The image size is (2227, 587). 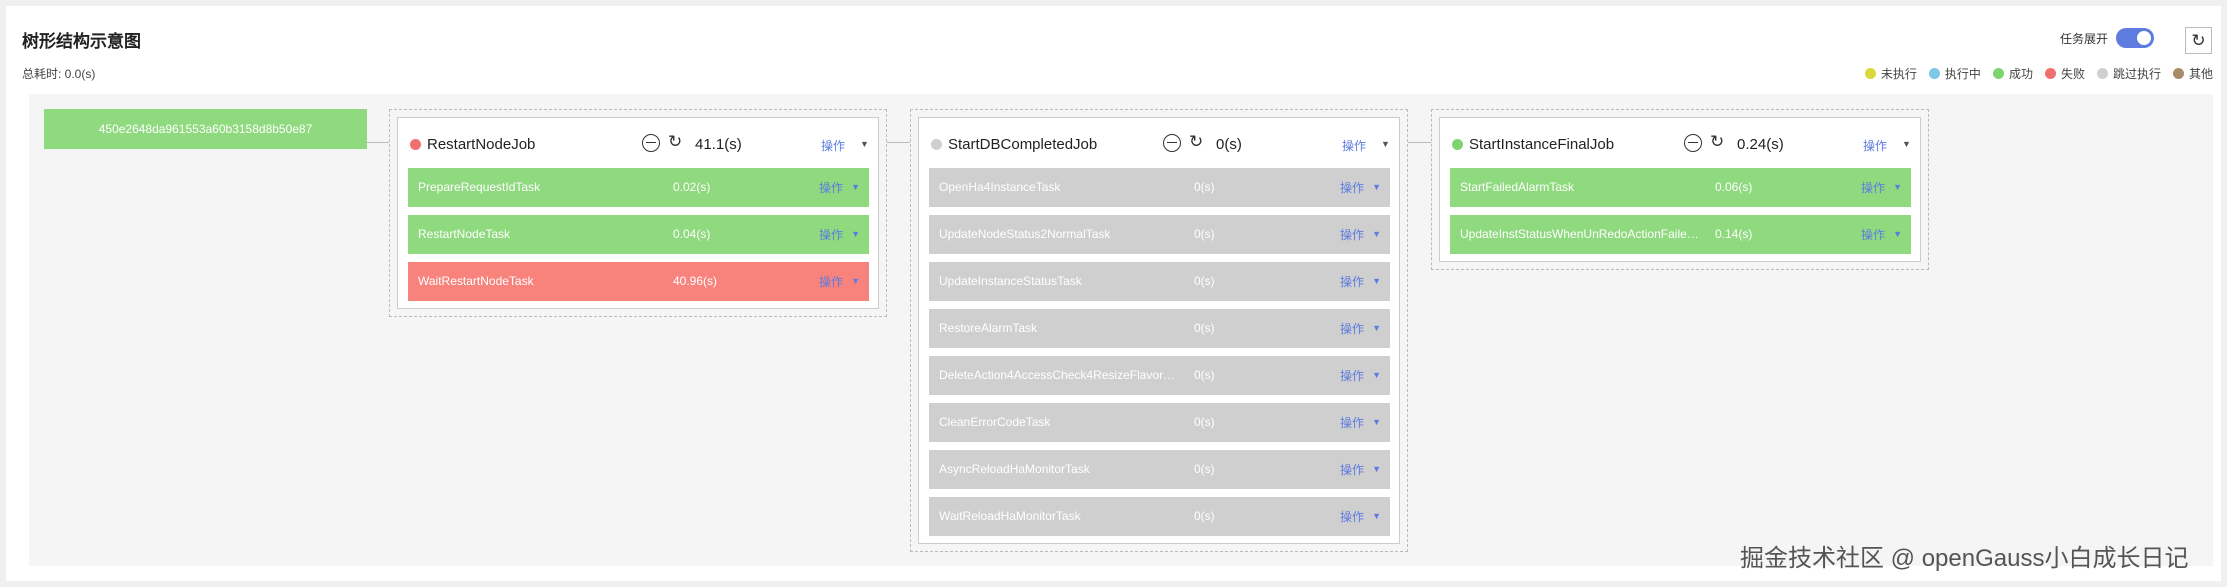 What do you see at coordinates (638, 281) in the screenshot?
I see `task-row: WaitRestartNodeTask 40.96(s) 操作 ▼` at bounding box center [638, 281].